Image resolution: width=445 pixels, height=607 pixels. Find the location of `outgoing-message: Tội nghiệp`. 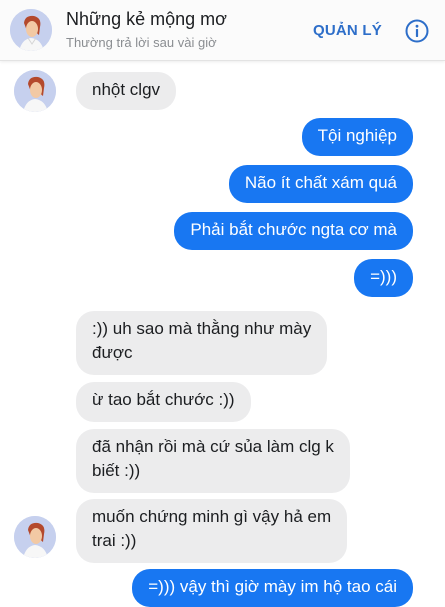

outgoing-message: Tội nghiệp is located at coordinates (357, 137).